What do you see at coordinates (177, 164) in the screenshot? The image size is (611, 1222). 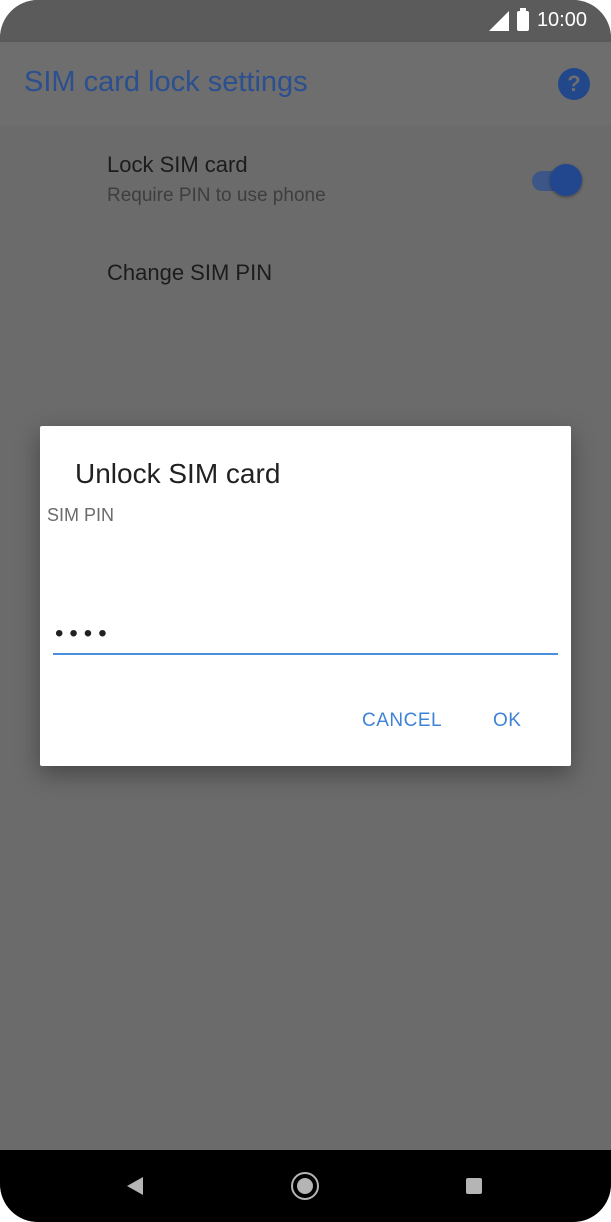 I see `lock-sim-card-title: Lock SIM card` at bounding box center [177, 164].